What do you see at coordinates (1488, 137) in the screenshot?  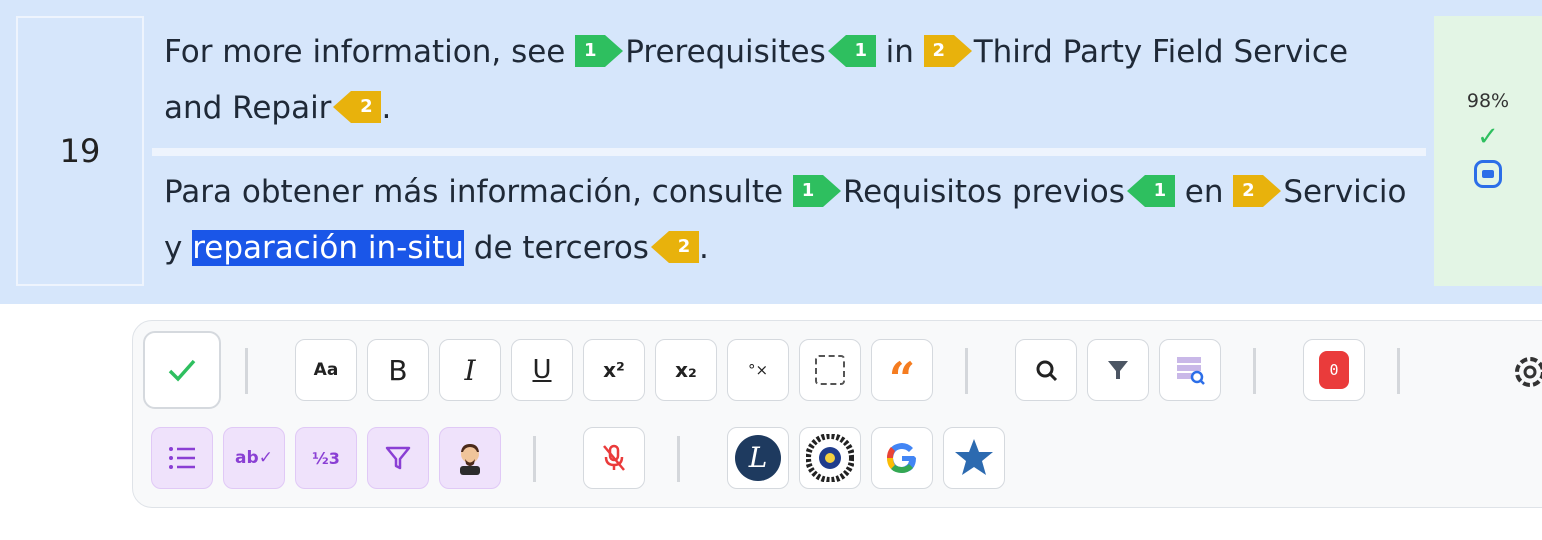 I see `check-icon: ✓` at bounding box center [1488, 137].